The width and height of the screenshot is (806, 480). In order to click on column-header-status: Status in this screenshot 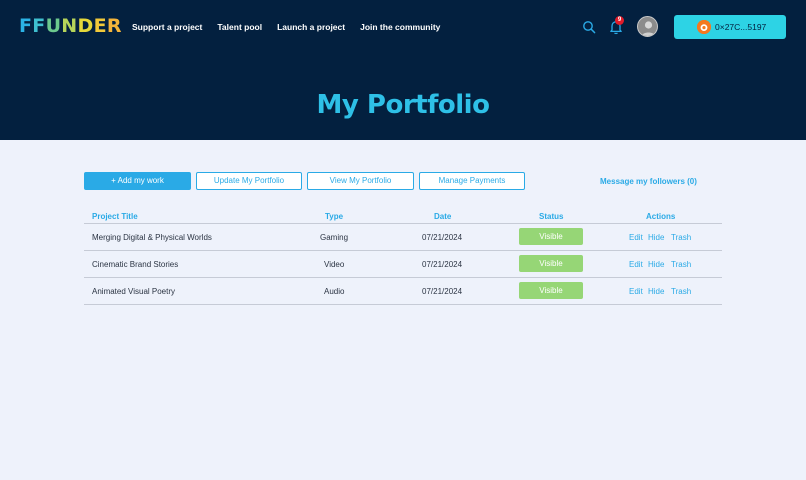, I will do `click(551, 216)`.